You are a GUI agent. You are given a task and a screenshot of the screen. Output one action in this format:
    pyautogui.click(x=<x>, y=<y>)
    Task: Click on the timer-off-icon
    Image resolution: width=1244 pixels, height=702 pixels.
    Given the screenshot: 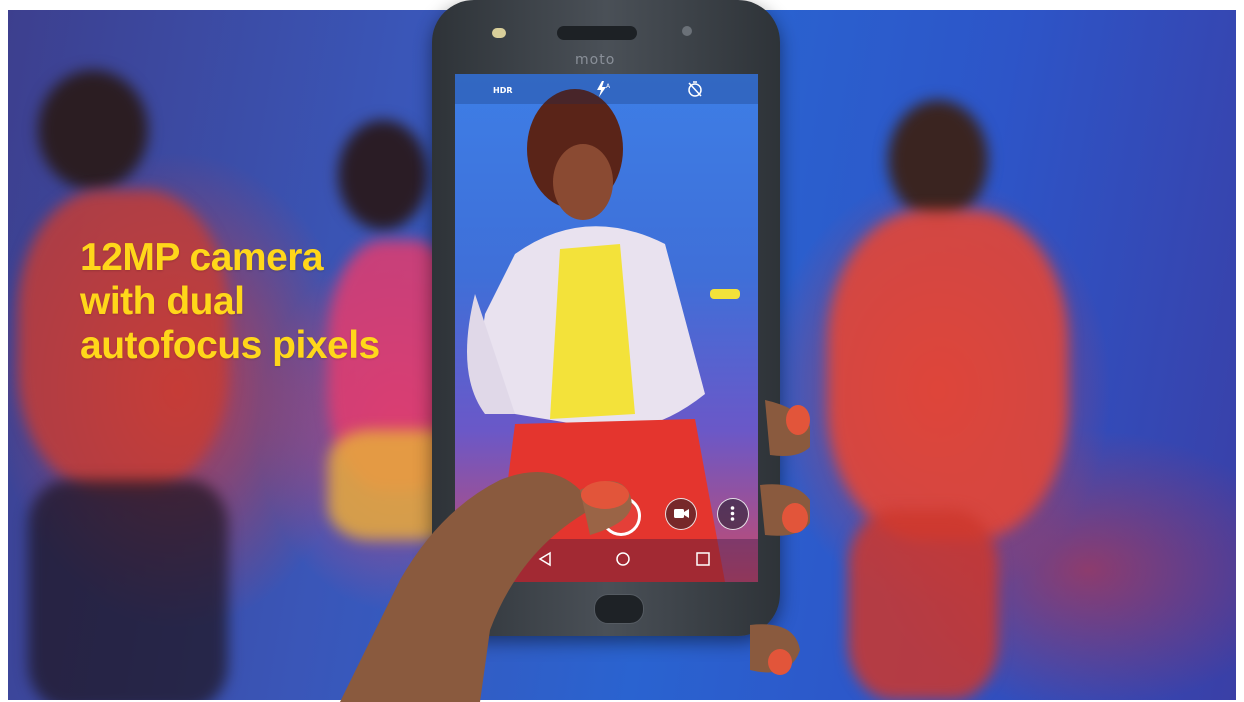 What is the action you would take?
    pyautogui.click(x=695, y=89)
    